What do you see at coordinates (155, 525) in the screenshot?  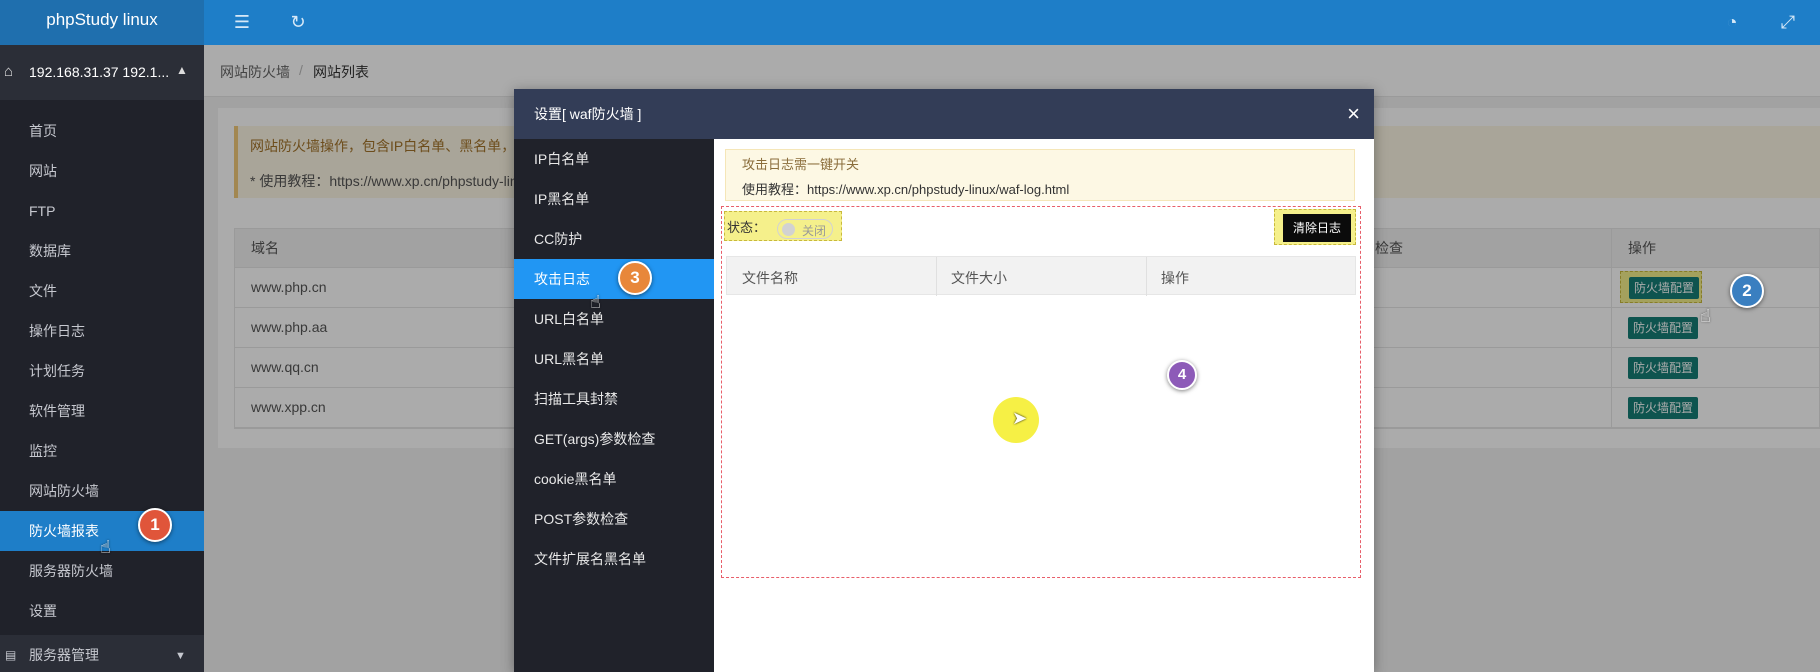 I see `step-badge-1: 1` at bounding box center [155, 525].